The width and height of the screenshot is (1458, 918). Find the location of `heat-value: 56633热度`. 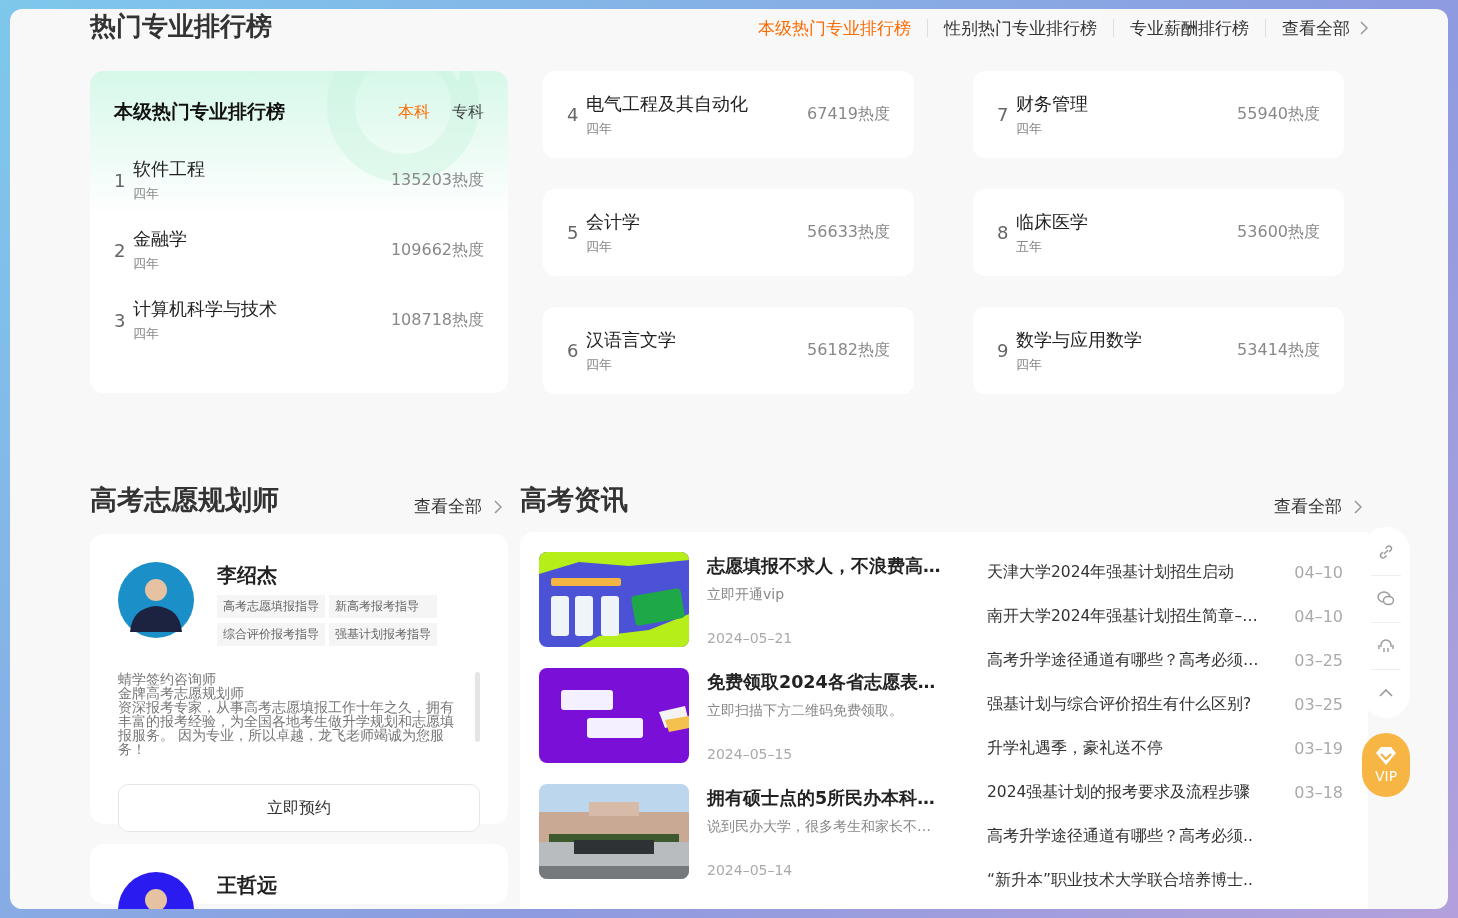

heat-value: 56633热度 is located at coordinates (848, 232).